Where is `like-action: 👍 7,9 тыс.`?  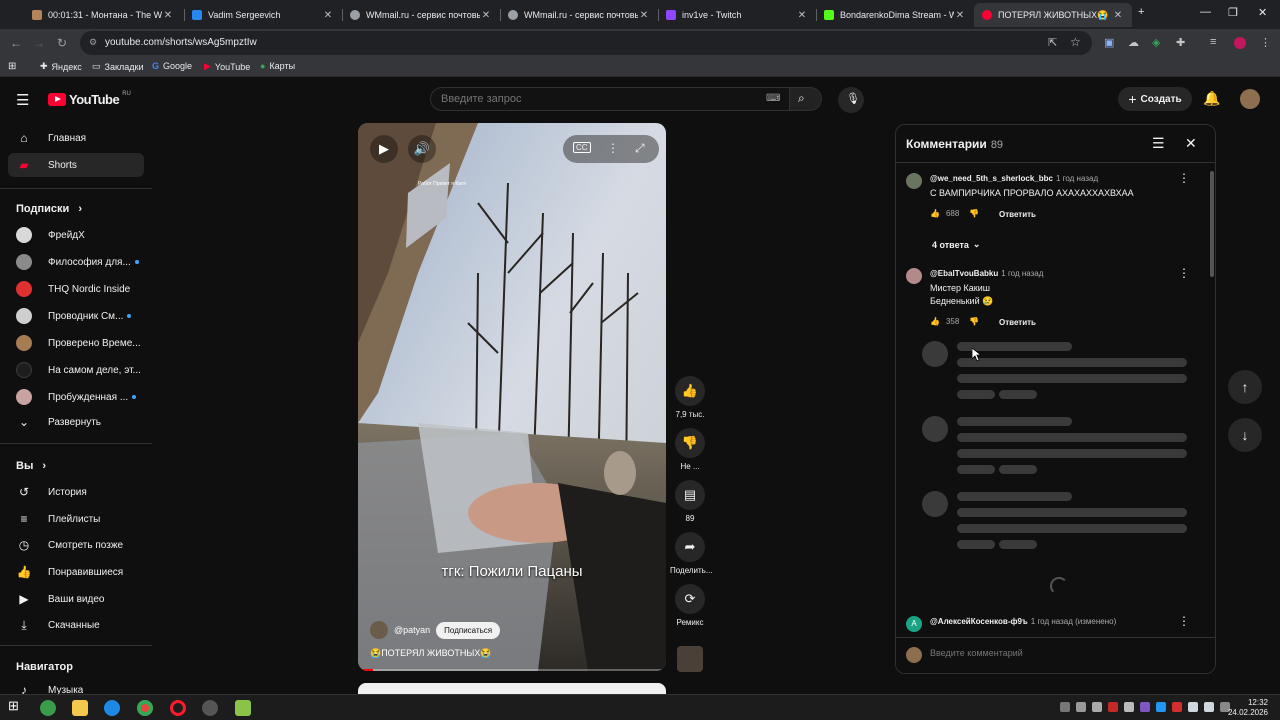 like-action: 👍 7,9 тыс. is located at coordinates (690, 397).